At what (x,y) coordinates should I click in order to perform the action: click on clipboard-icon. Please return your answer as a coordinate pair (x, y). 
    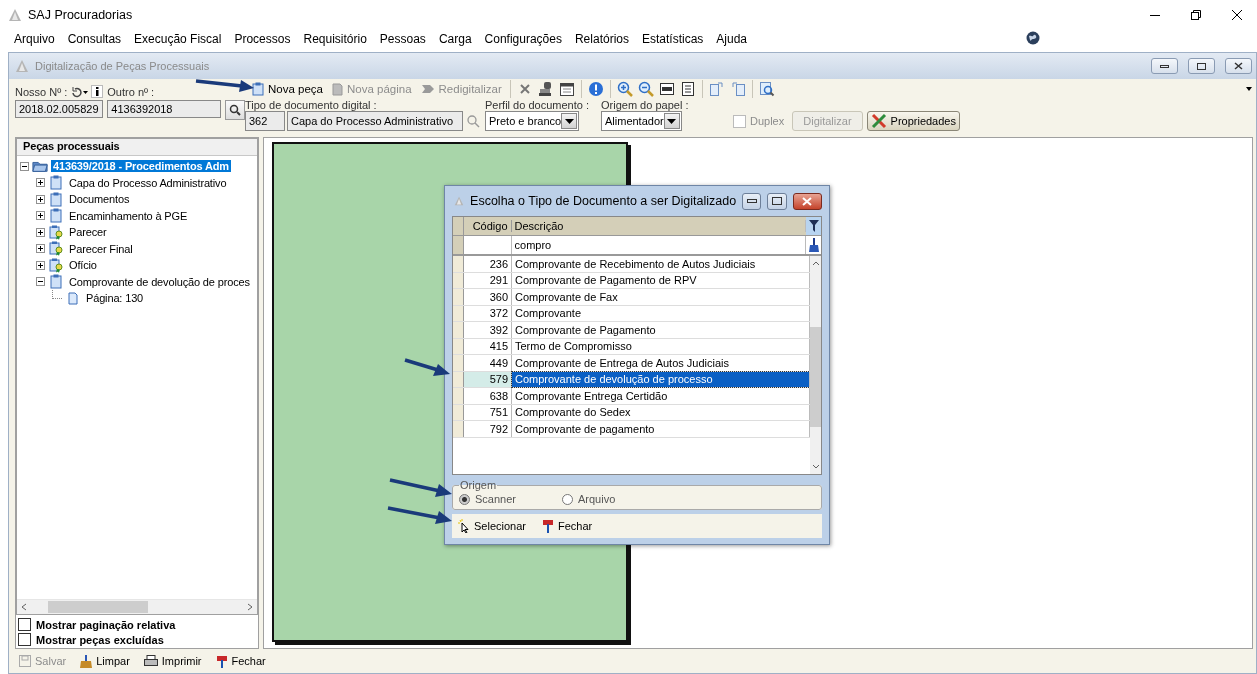
    Looking at the image, I should click on (56, 282).